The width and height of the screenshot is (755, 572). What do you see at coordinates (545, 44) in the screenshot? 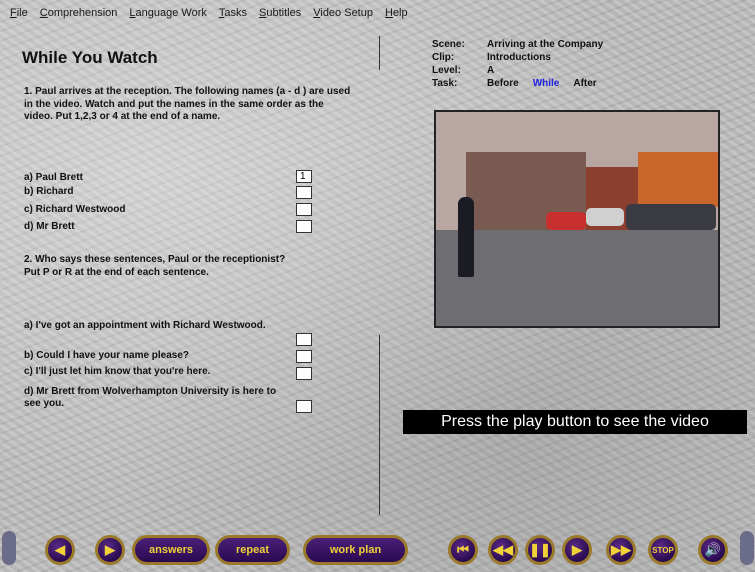
I see `scene-value: Arriving at the Company` at bounding box center [545, 44].